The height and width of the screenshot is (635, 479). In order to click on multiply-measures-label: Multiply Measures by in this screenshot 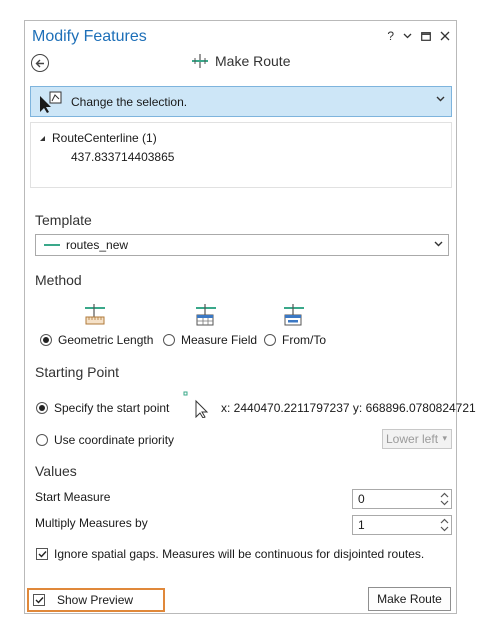, I will do `click(91, 523)`.